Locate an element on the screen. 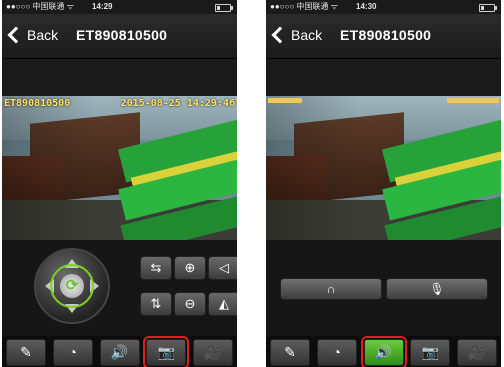  mirror-button: ◭ is located at coordinates (222, 304).